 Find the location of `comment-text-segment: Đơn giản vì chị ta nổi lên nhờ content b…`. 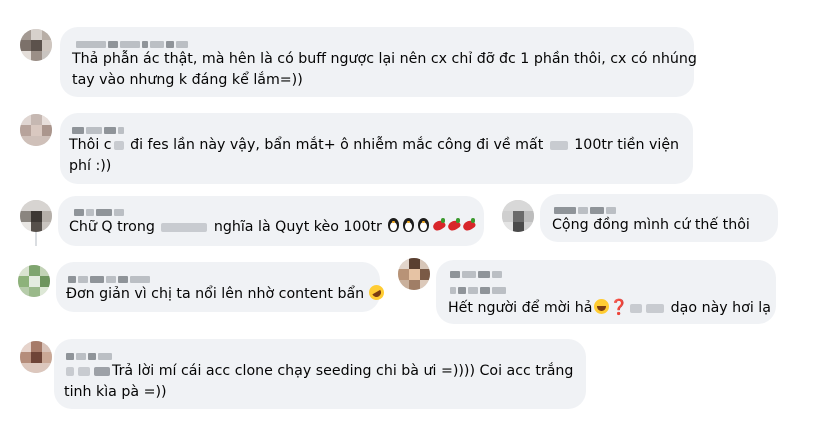

comment-text-segment: Đơn giản vì chị ta nổi lên nhờ content b… is located at coordinates (217, 294).